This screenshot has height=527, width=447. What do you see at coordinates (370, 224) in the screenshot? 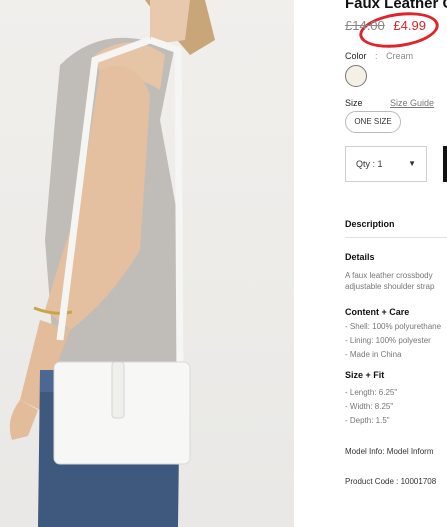
I see `description-heading: Description` at bounding box center [370, 224].